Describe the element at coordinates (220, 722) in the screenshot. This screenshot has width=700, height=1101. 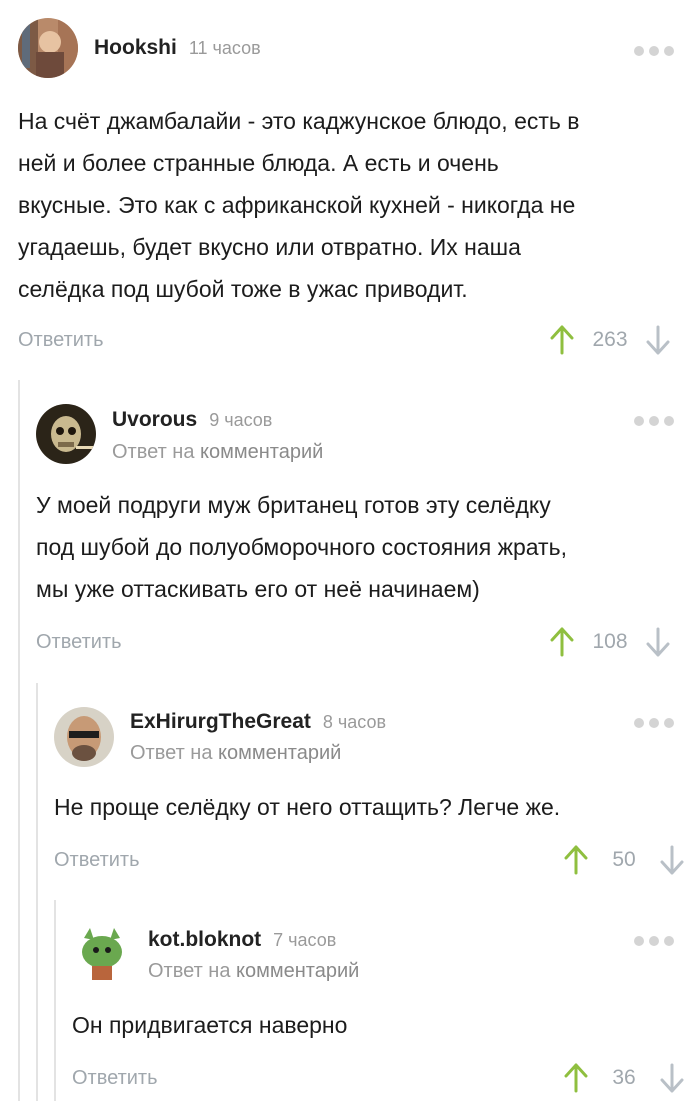
I see `username: ExHirurgTheGreat` at that location.